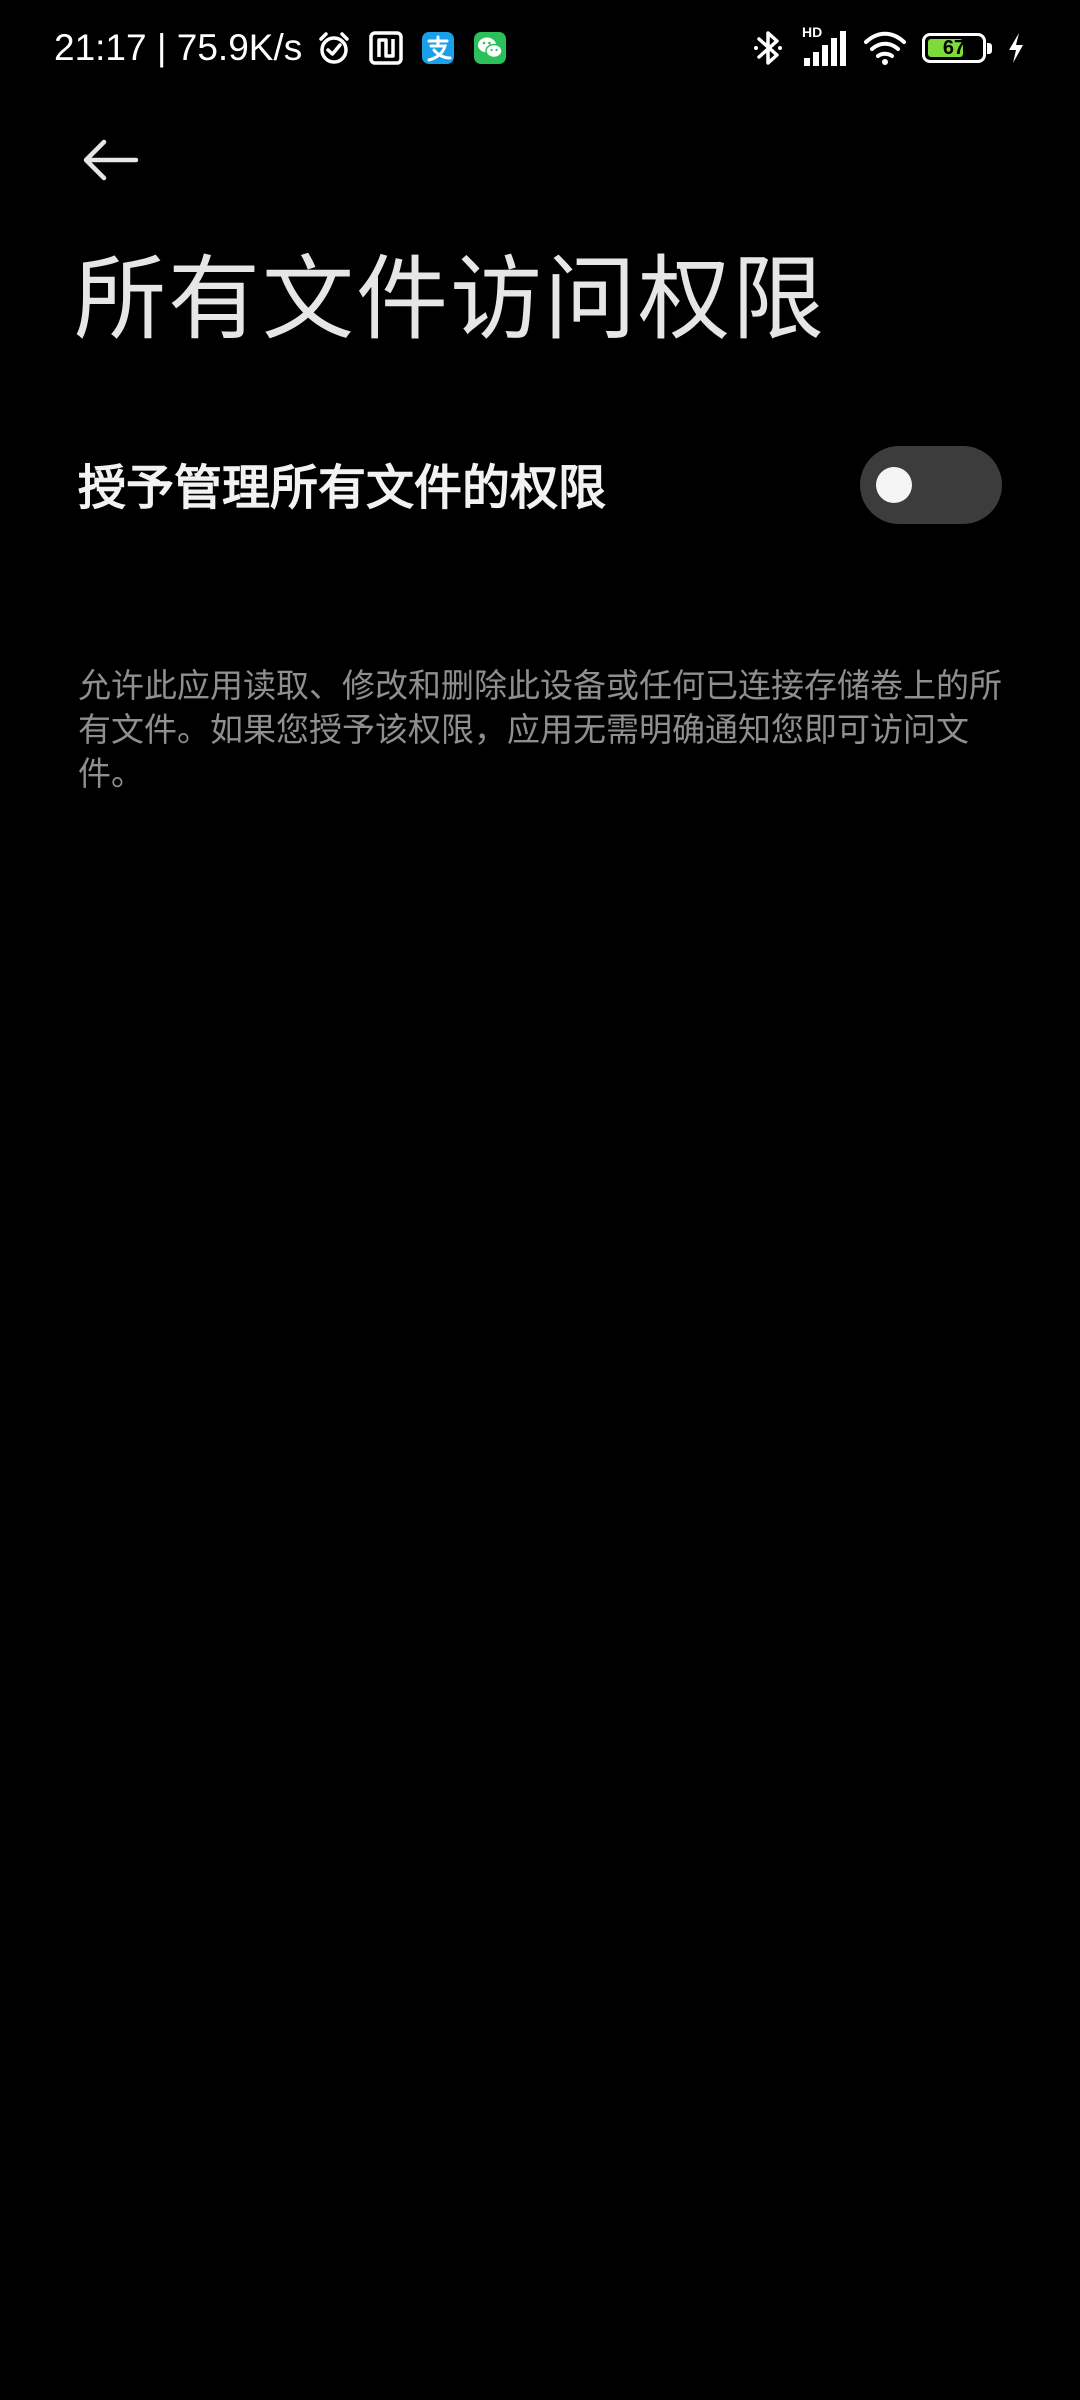  Describe the element at coordinates (954, 48) in the screenshot. I see `battery-level: 67` at that location.